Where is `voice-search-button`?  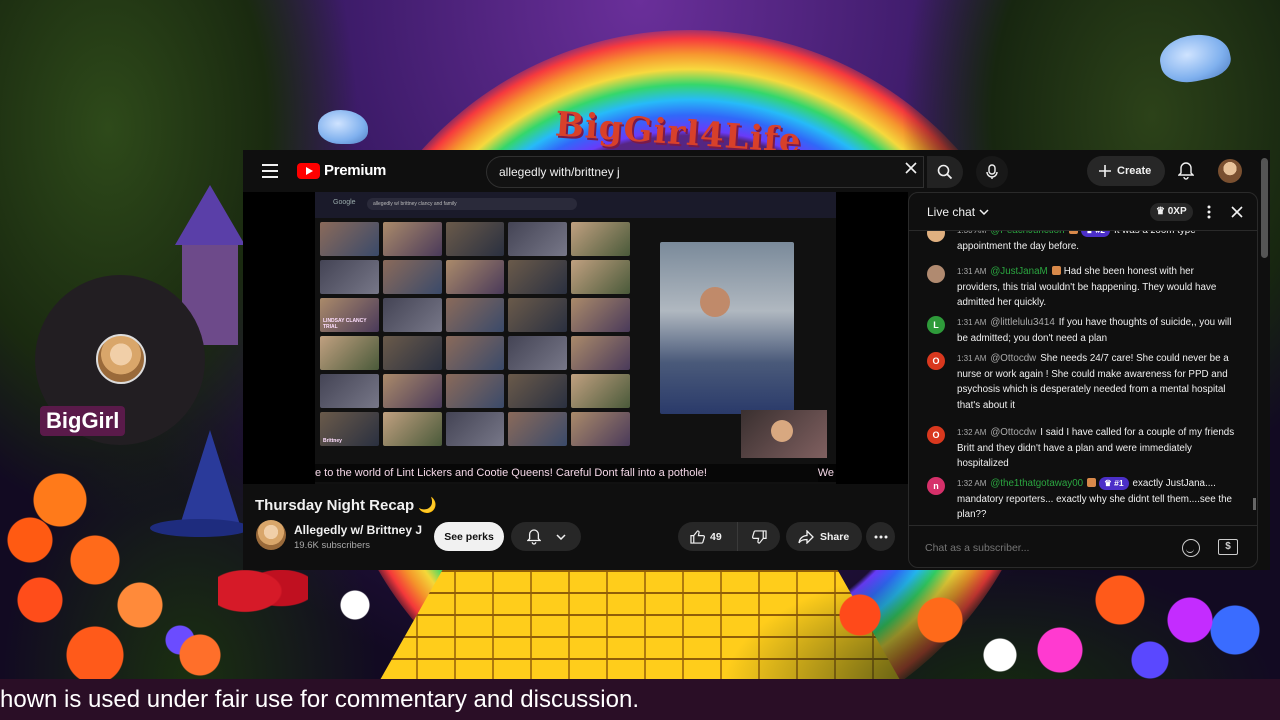 voice-search-button is located at coordinates (992, 172).